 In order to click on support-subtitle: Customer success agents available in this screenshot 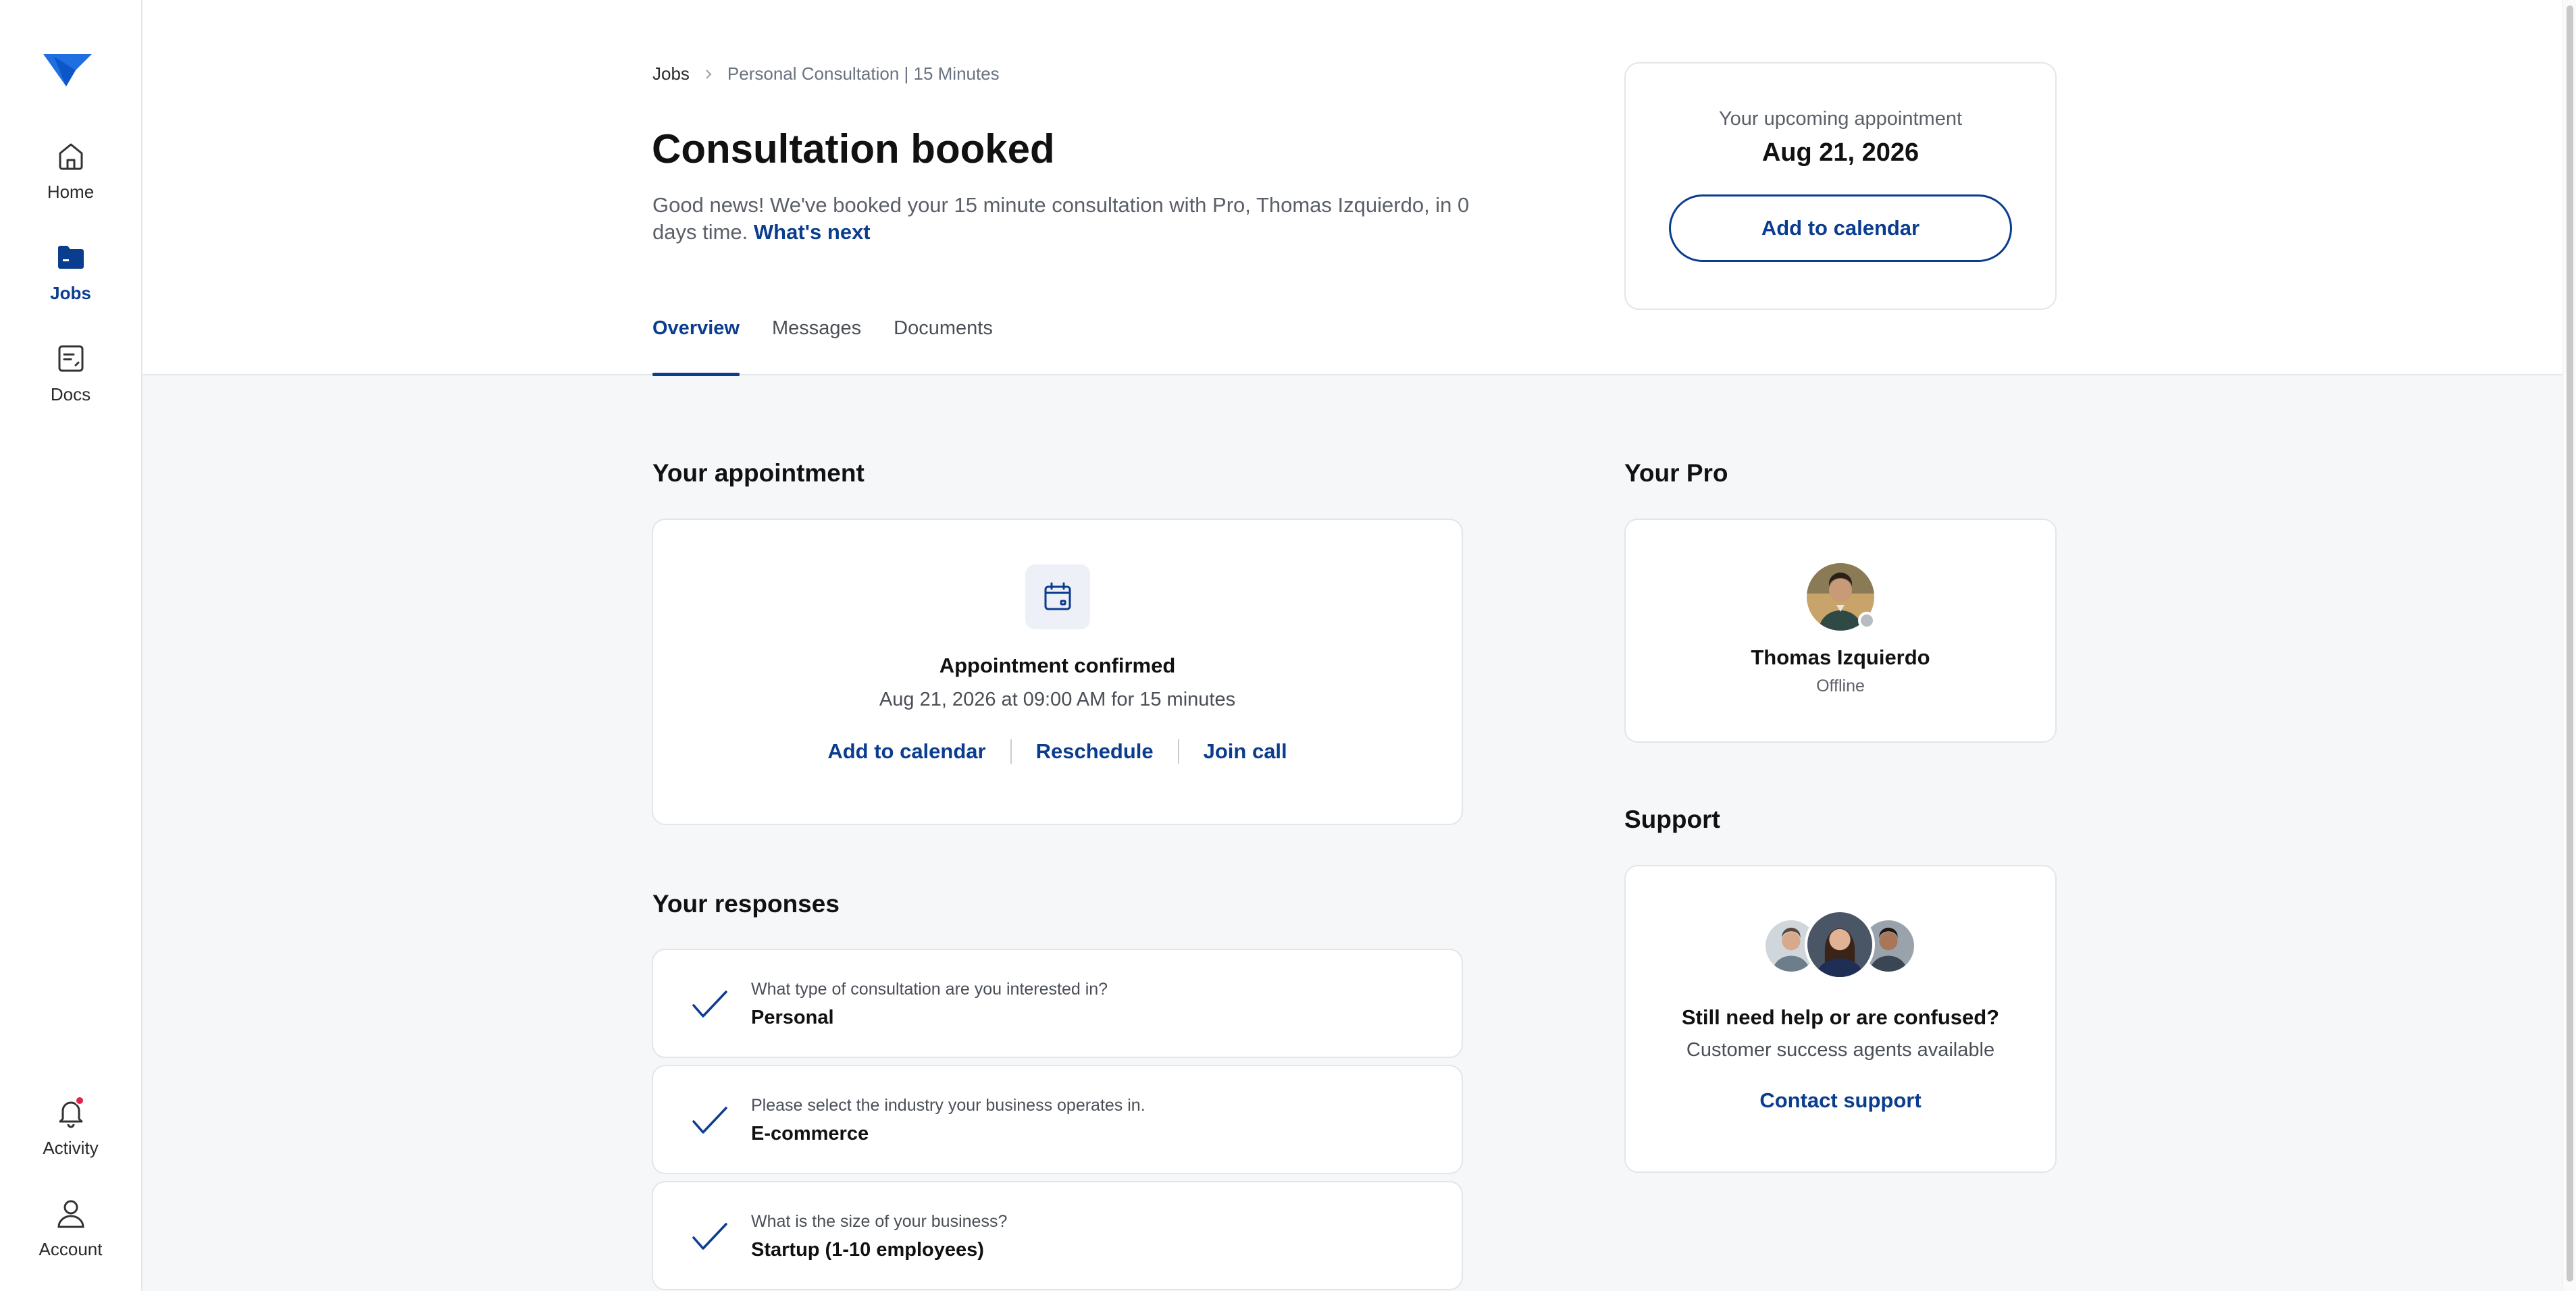, I will do `click(1840, 1050)`.